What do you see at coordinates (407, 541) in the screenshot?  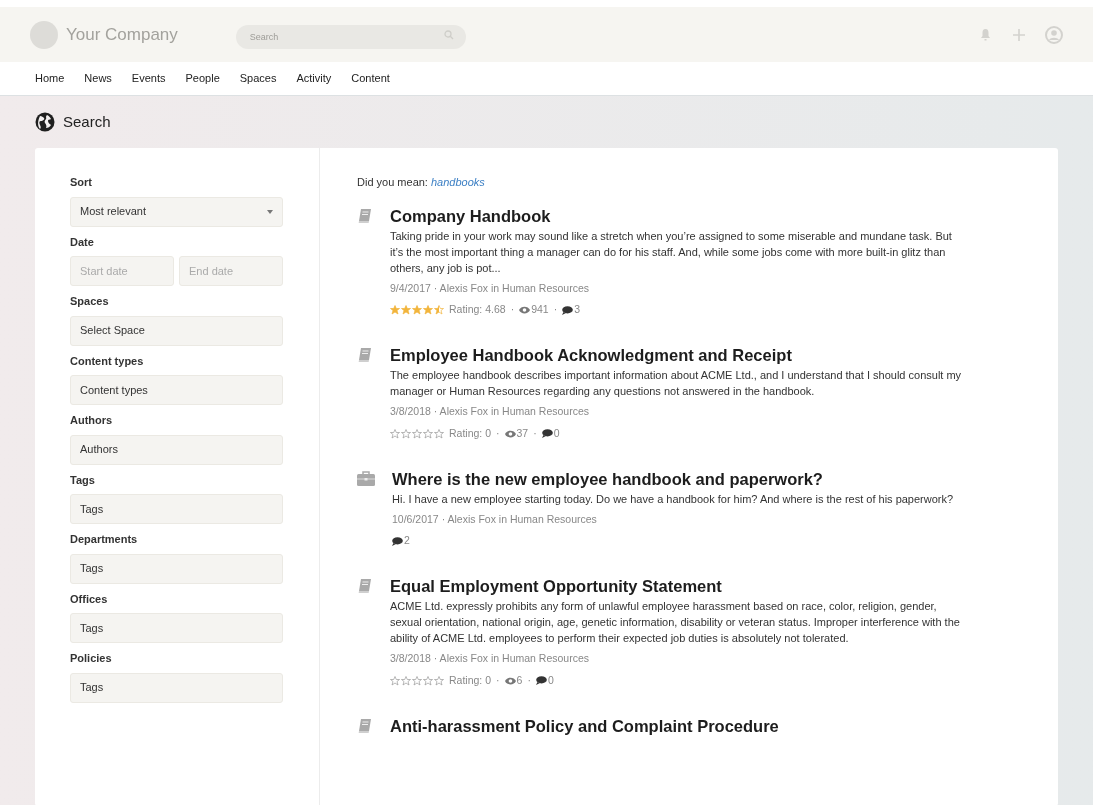 I see `comment-count: 2` at bounding box center [407, 541].